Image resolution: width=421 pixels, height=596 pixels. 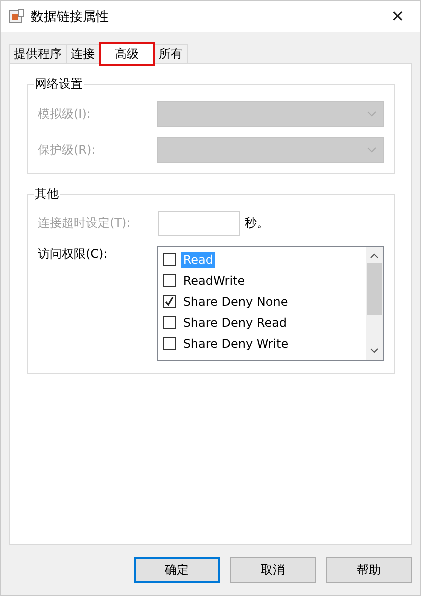 I want to click on dialog-button: 取消, so click(x=273, y=570).